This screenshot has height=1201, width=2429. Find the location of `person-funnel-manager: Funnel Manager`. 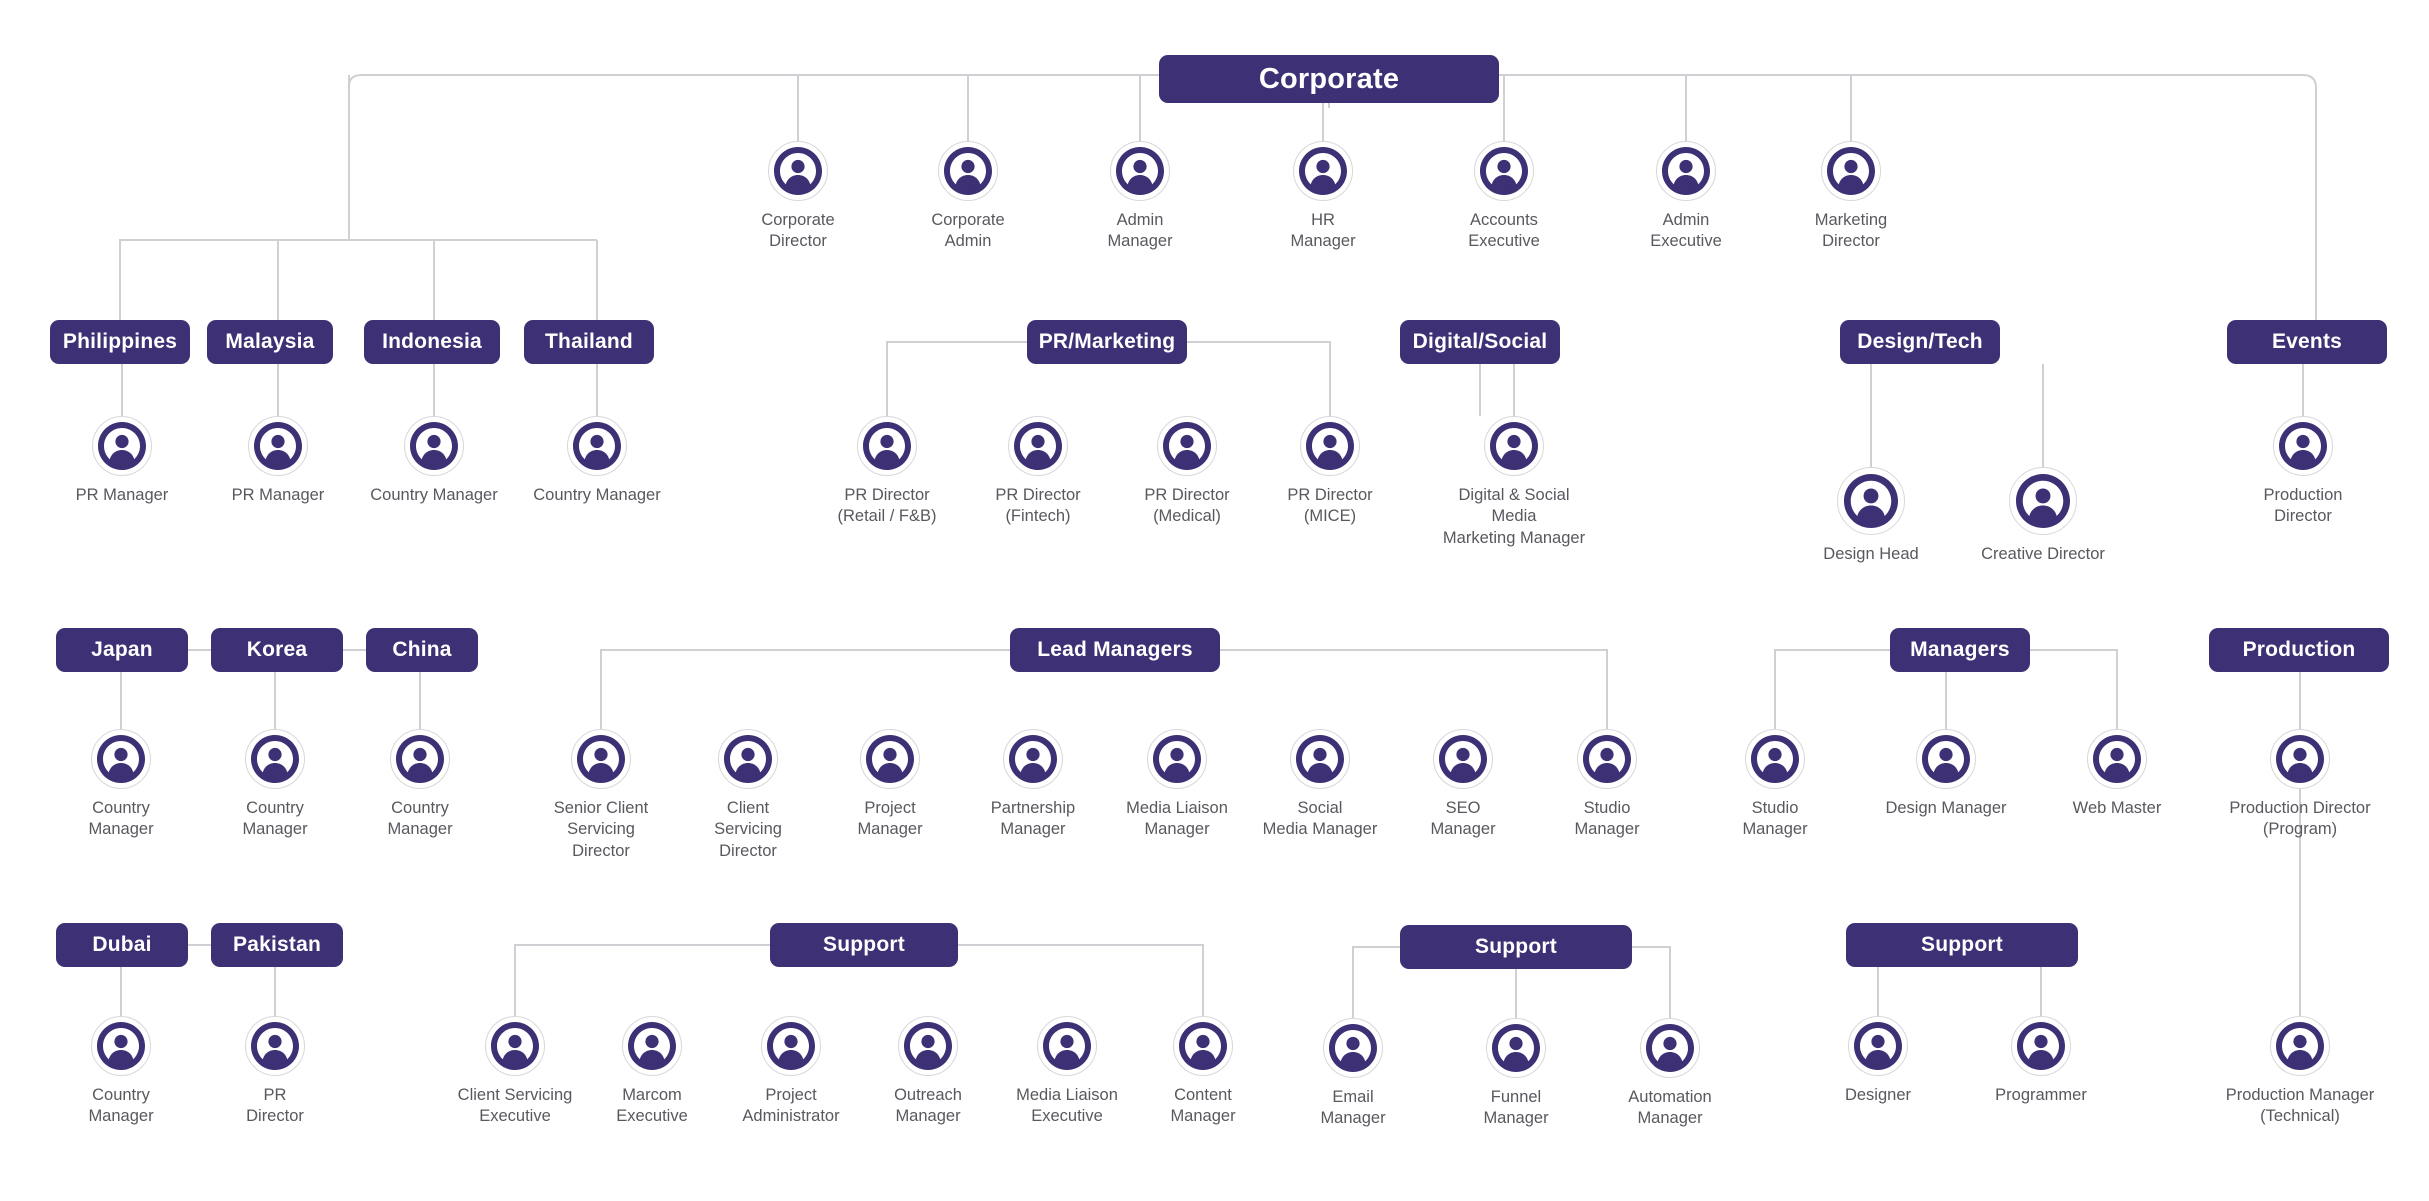

person-funnel-manager: Funnel Manager is located at coordinates (1516, 1074).